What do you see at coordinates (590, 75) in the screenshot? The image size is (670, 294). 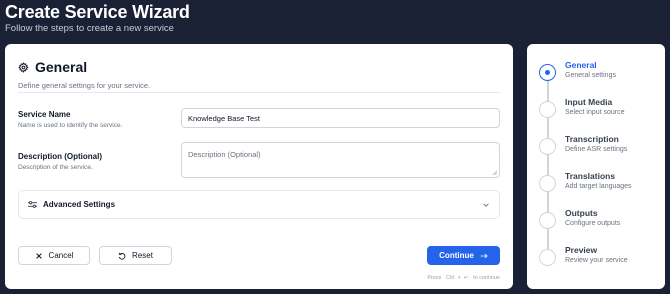 I see `step-desc: General settings` at bounding box center [590, 75].